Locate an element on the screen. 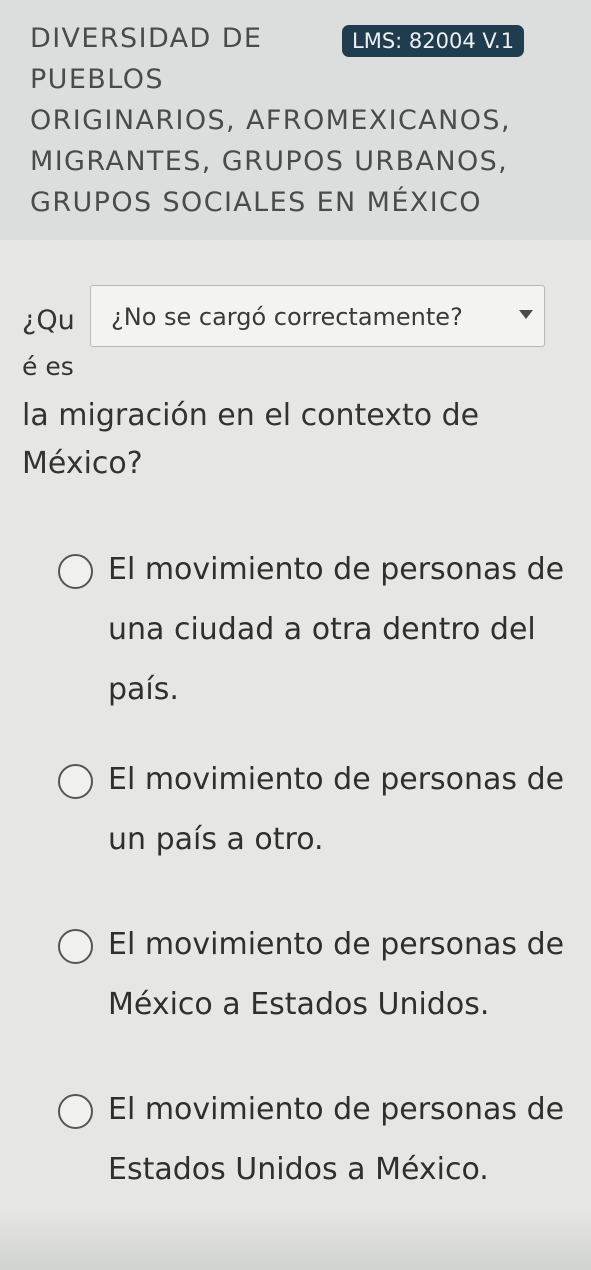 The height and width of the screenshot is (1270, 591). bottom-shadow is located at coordinates (295, 1240).